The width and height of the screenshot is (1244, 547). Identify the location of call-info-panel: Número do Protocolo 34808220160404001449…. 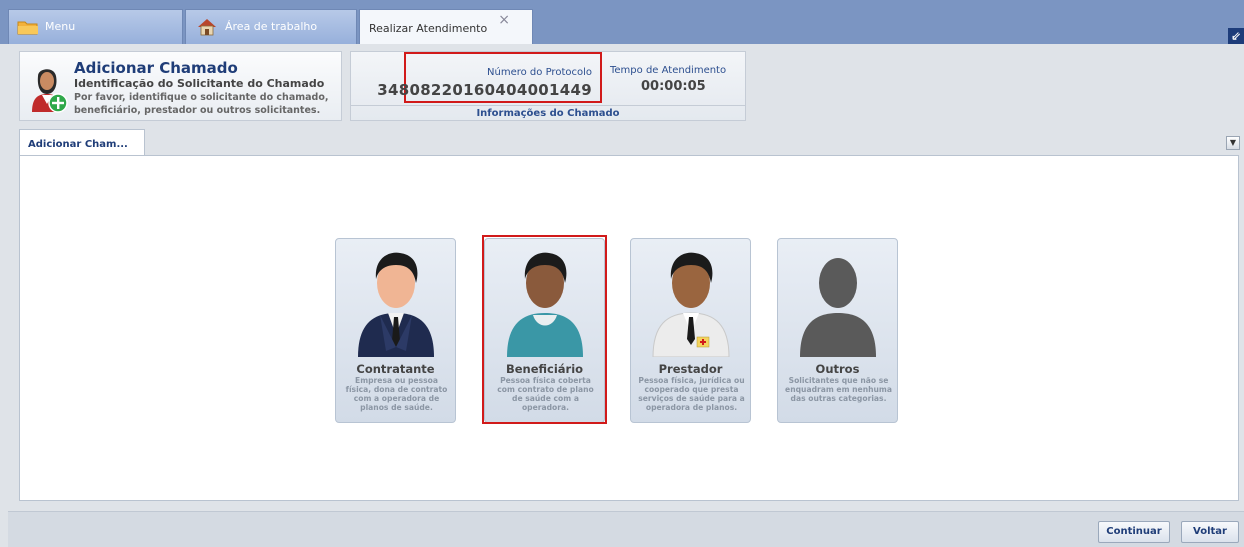
(548, 86).